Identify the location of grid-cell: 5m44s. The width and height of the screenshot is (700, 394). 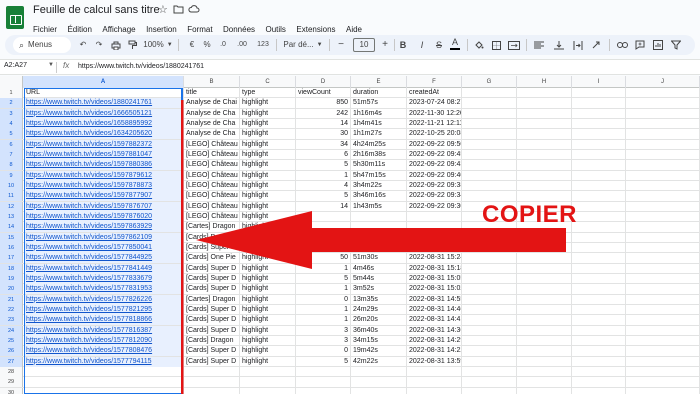
(379, 278).